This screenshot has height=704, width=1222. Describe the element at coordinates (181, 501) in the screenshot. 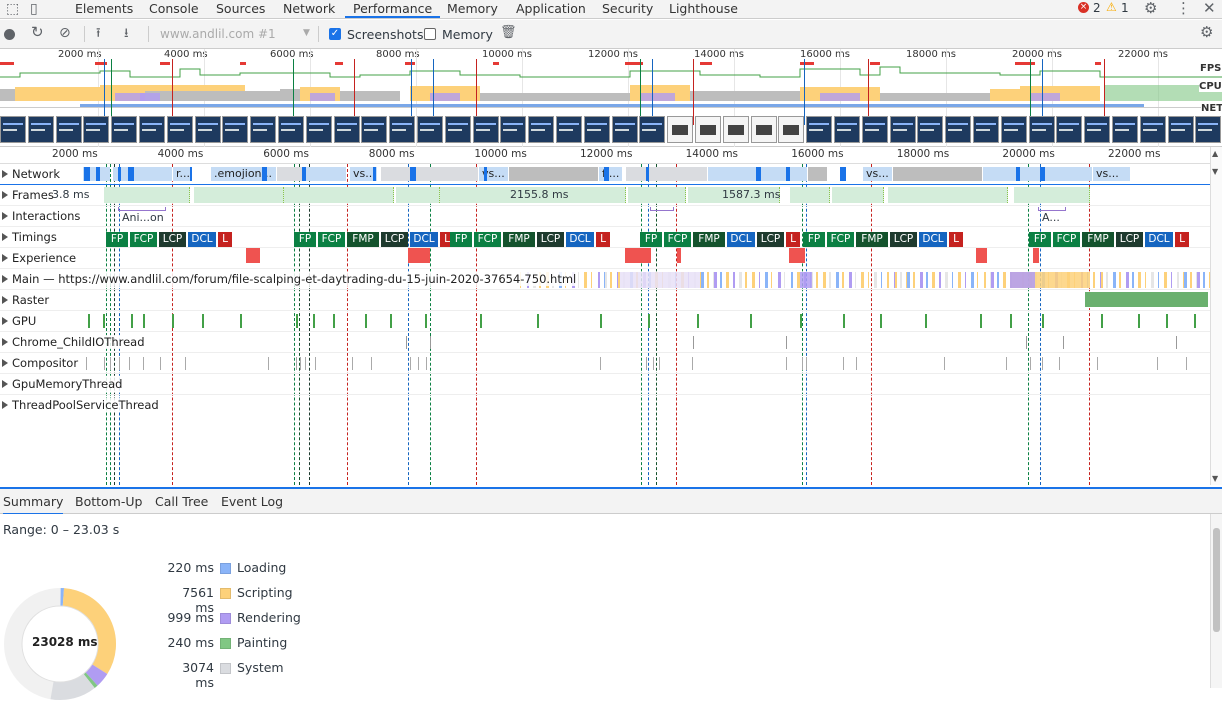

I see `tab-call-tree: Call Tree` at that location.